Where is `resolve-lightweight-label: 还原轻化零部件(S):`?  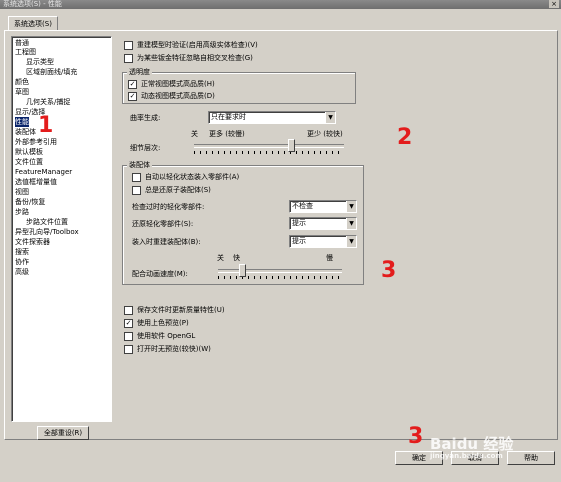 resolve-lightweight-label: 还原轻化零部件(S): is located at coordinates (163, 224).